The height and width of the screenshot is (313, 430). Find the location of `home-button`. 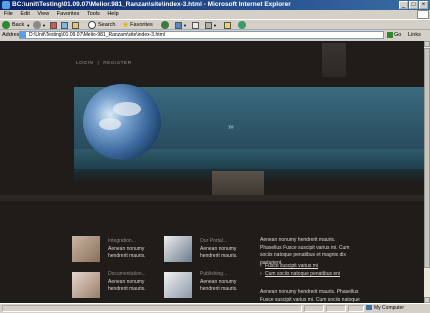

home-button is located at coordinates (75, 25).